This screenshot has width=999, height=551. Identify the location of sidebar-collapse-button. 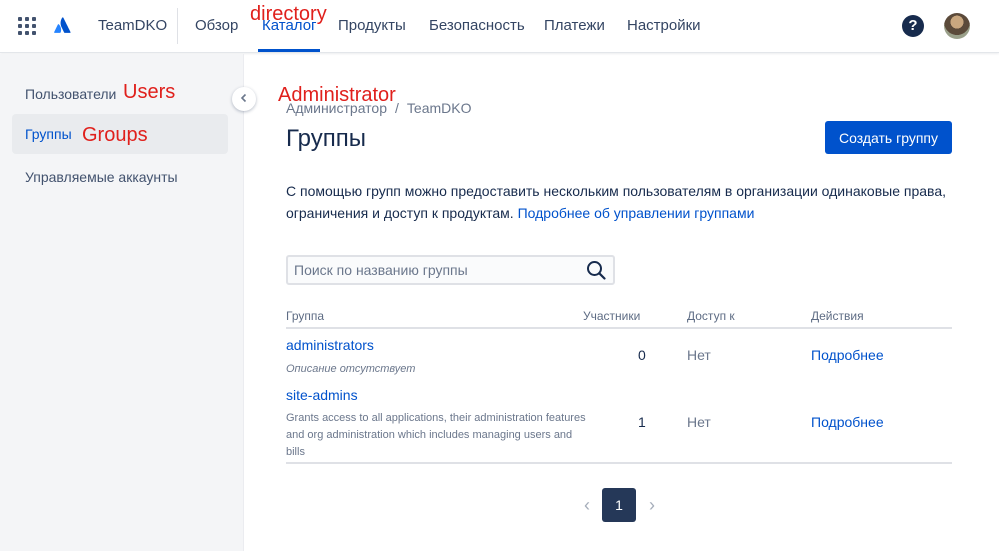
(244, 99).